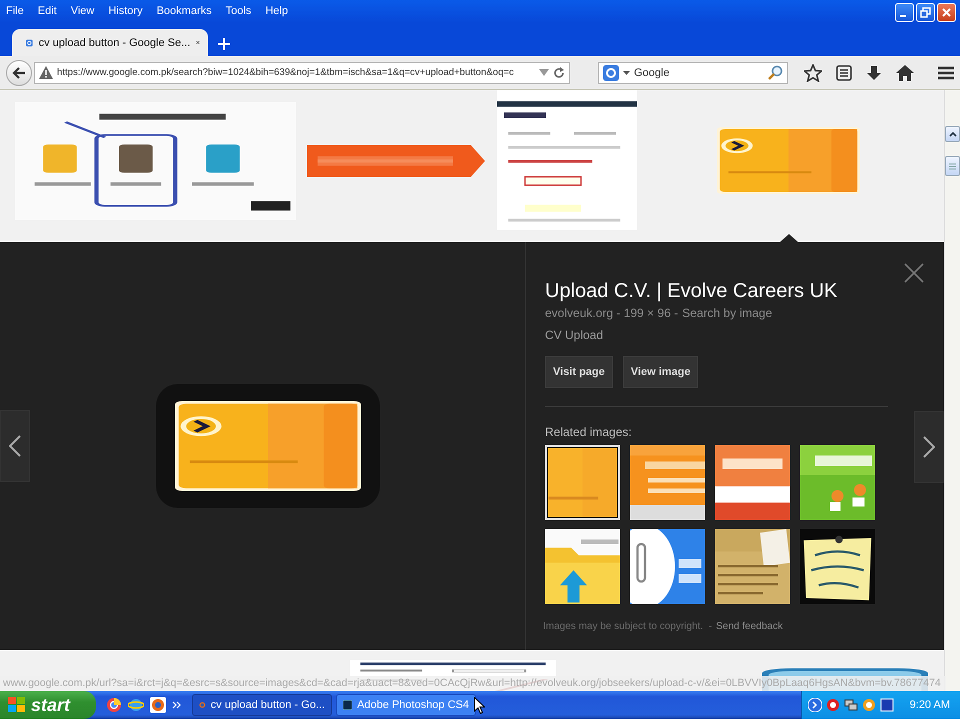 The image size is (960, 720). I want to click on plus-icon, so click(224, 44).